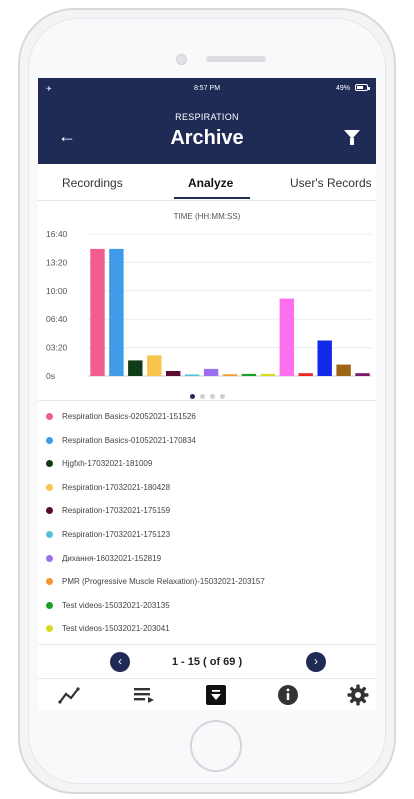  Describe the element at coordinates (316, 662) in the screenshot. I see `next-page-button: ›` at that location.